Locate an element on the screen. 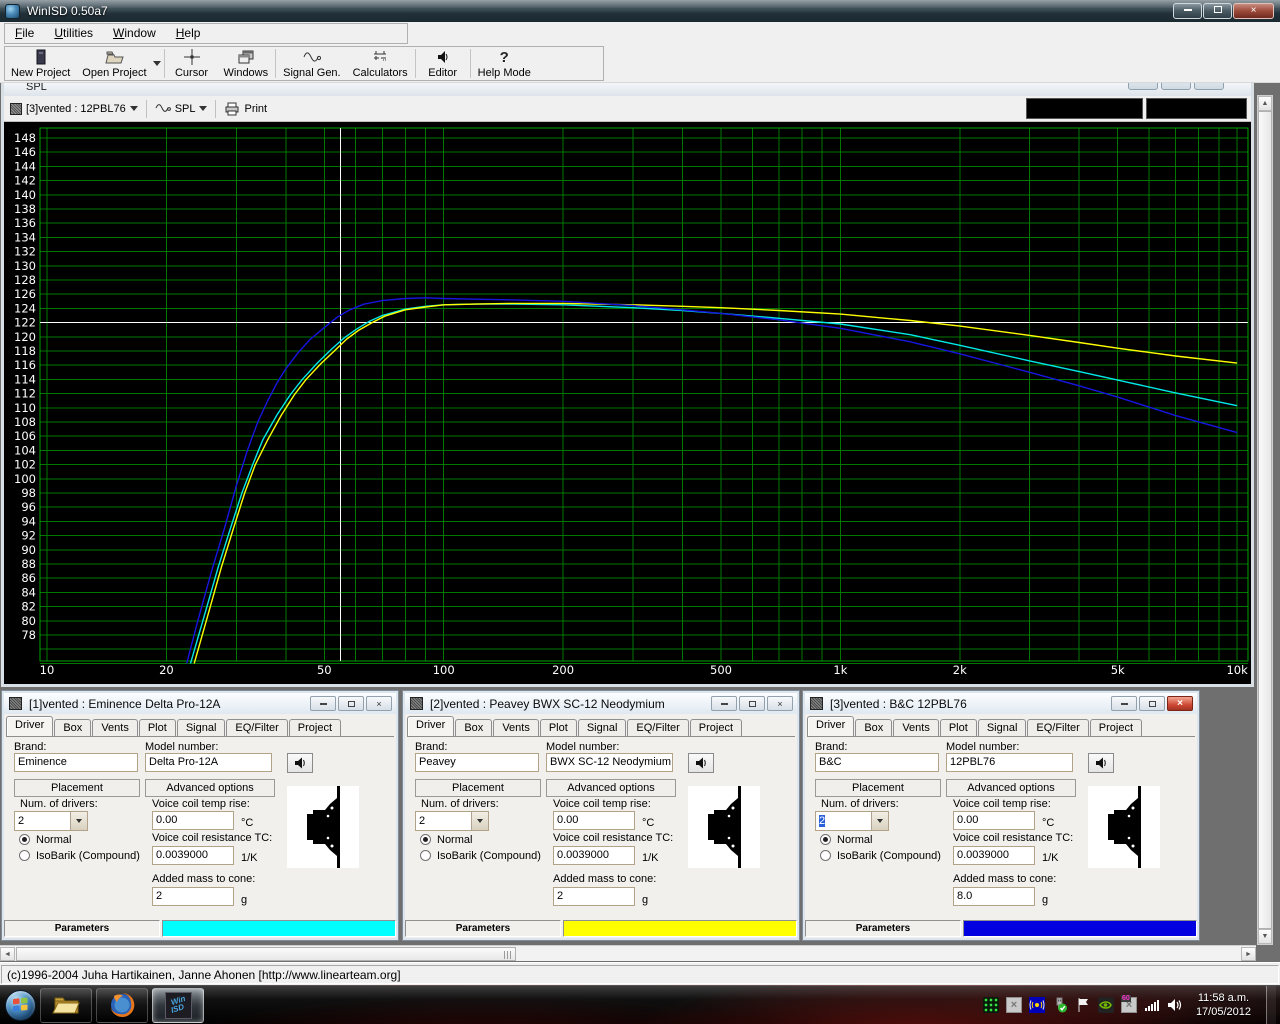 The width and height of the screenshot is (1280, 1024). cursor-button: Cursor is located at coordinates (192, 63).